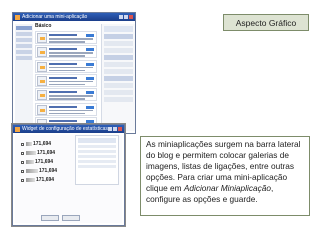 This screenshot has height=240, width=320. Describe the element at coordinates (71, 218) in the screenshot. I see `cancel-button` at that location.